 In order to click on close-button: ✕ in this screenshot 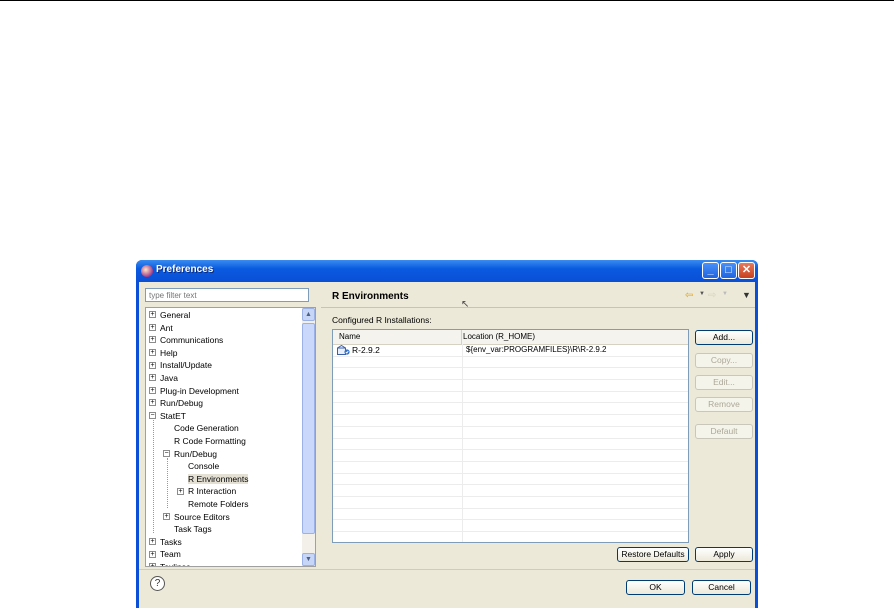, I will do `click(746, 270)`.